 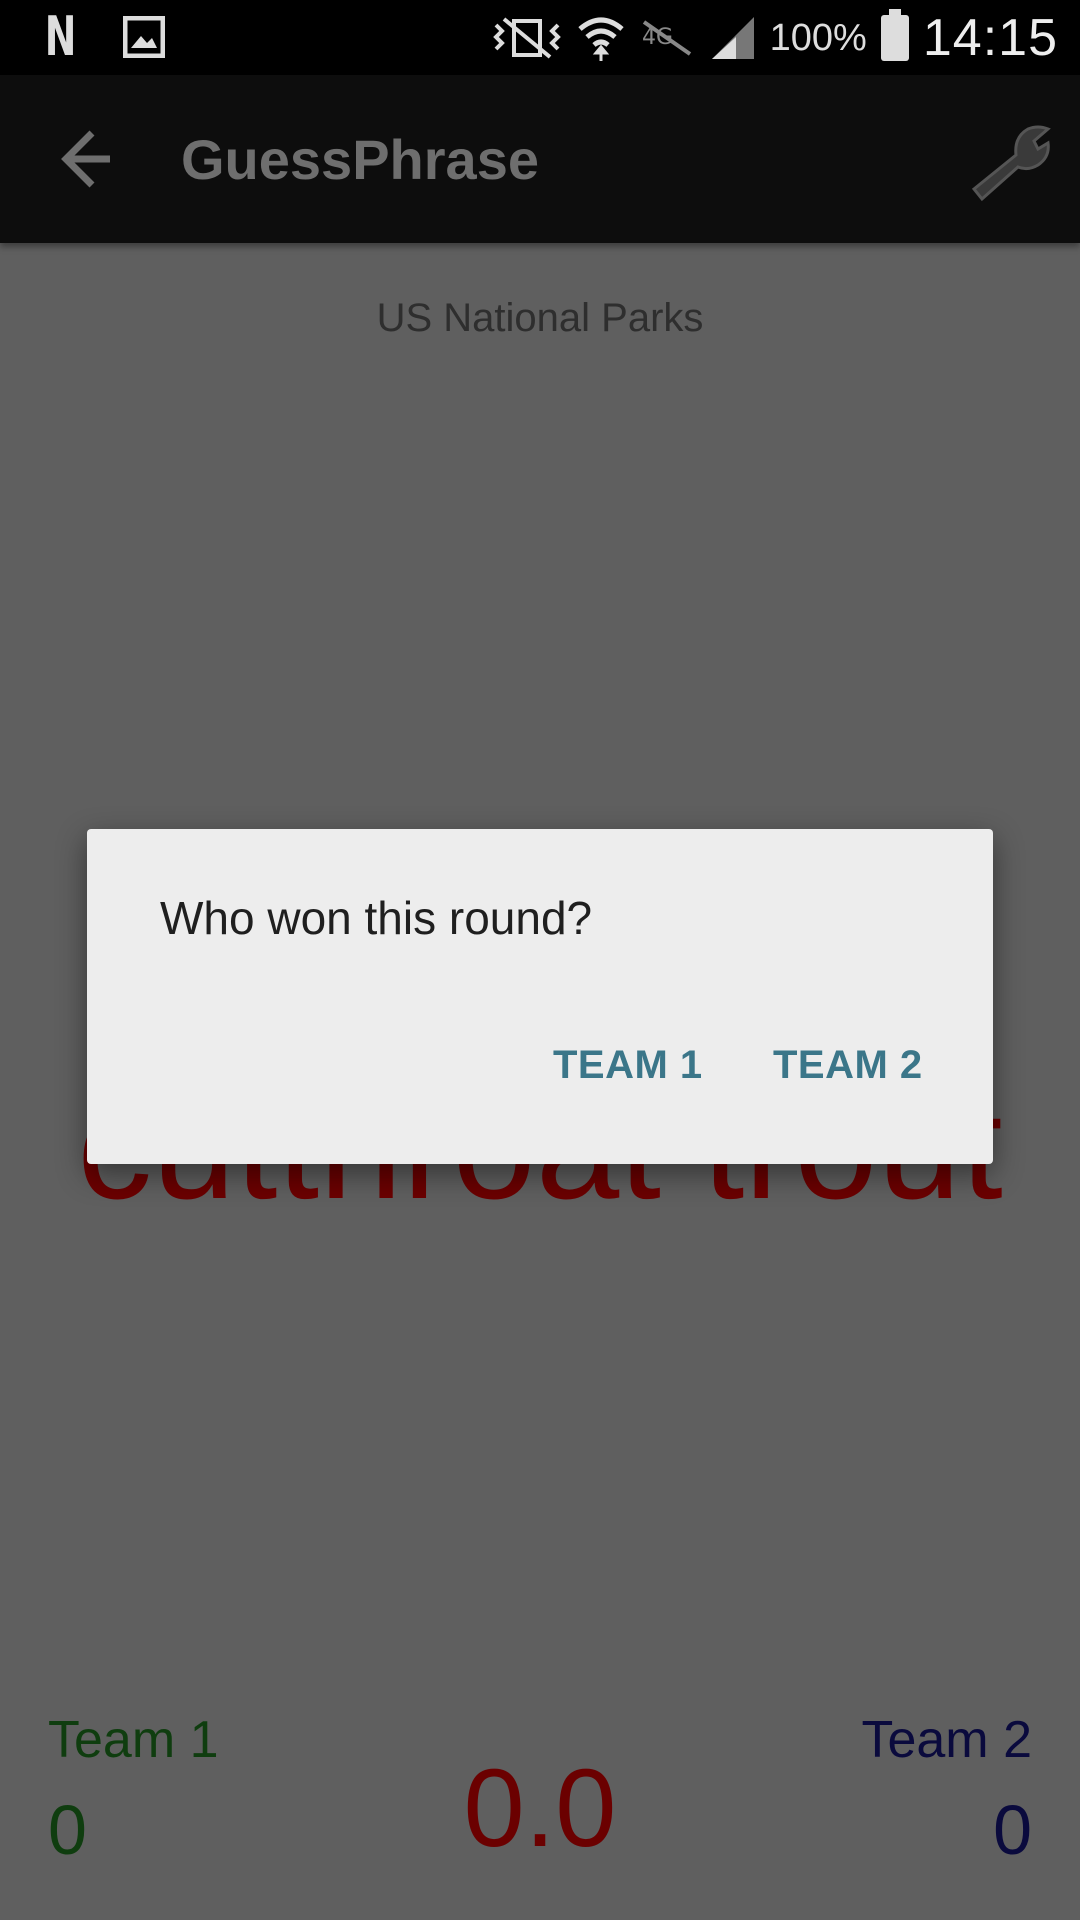 What do you see at coordinates (540, 159) in the screenshot?
I see `app-bar: GuessPhrase` at bounding box center [540, 159].